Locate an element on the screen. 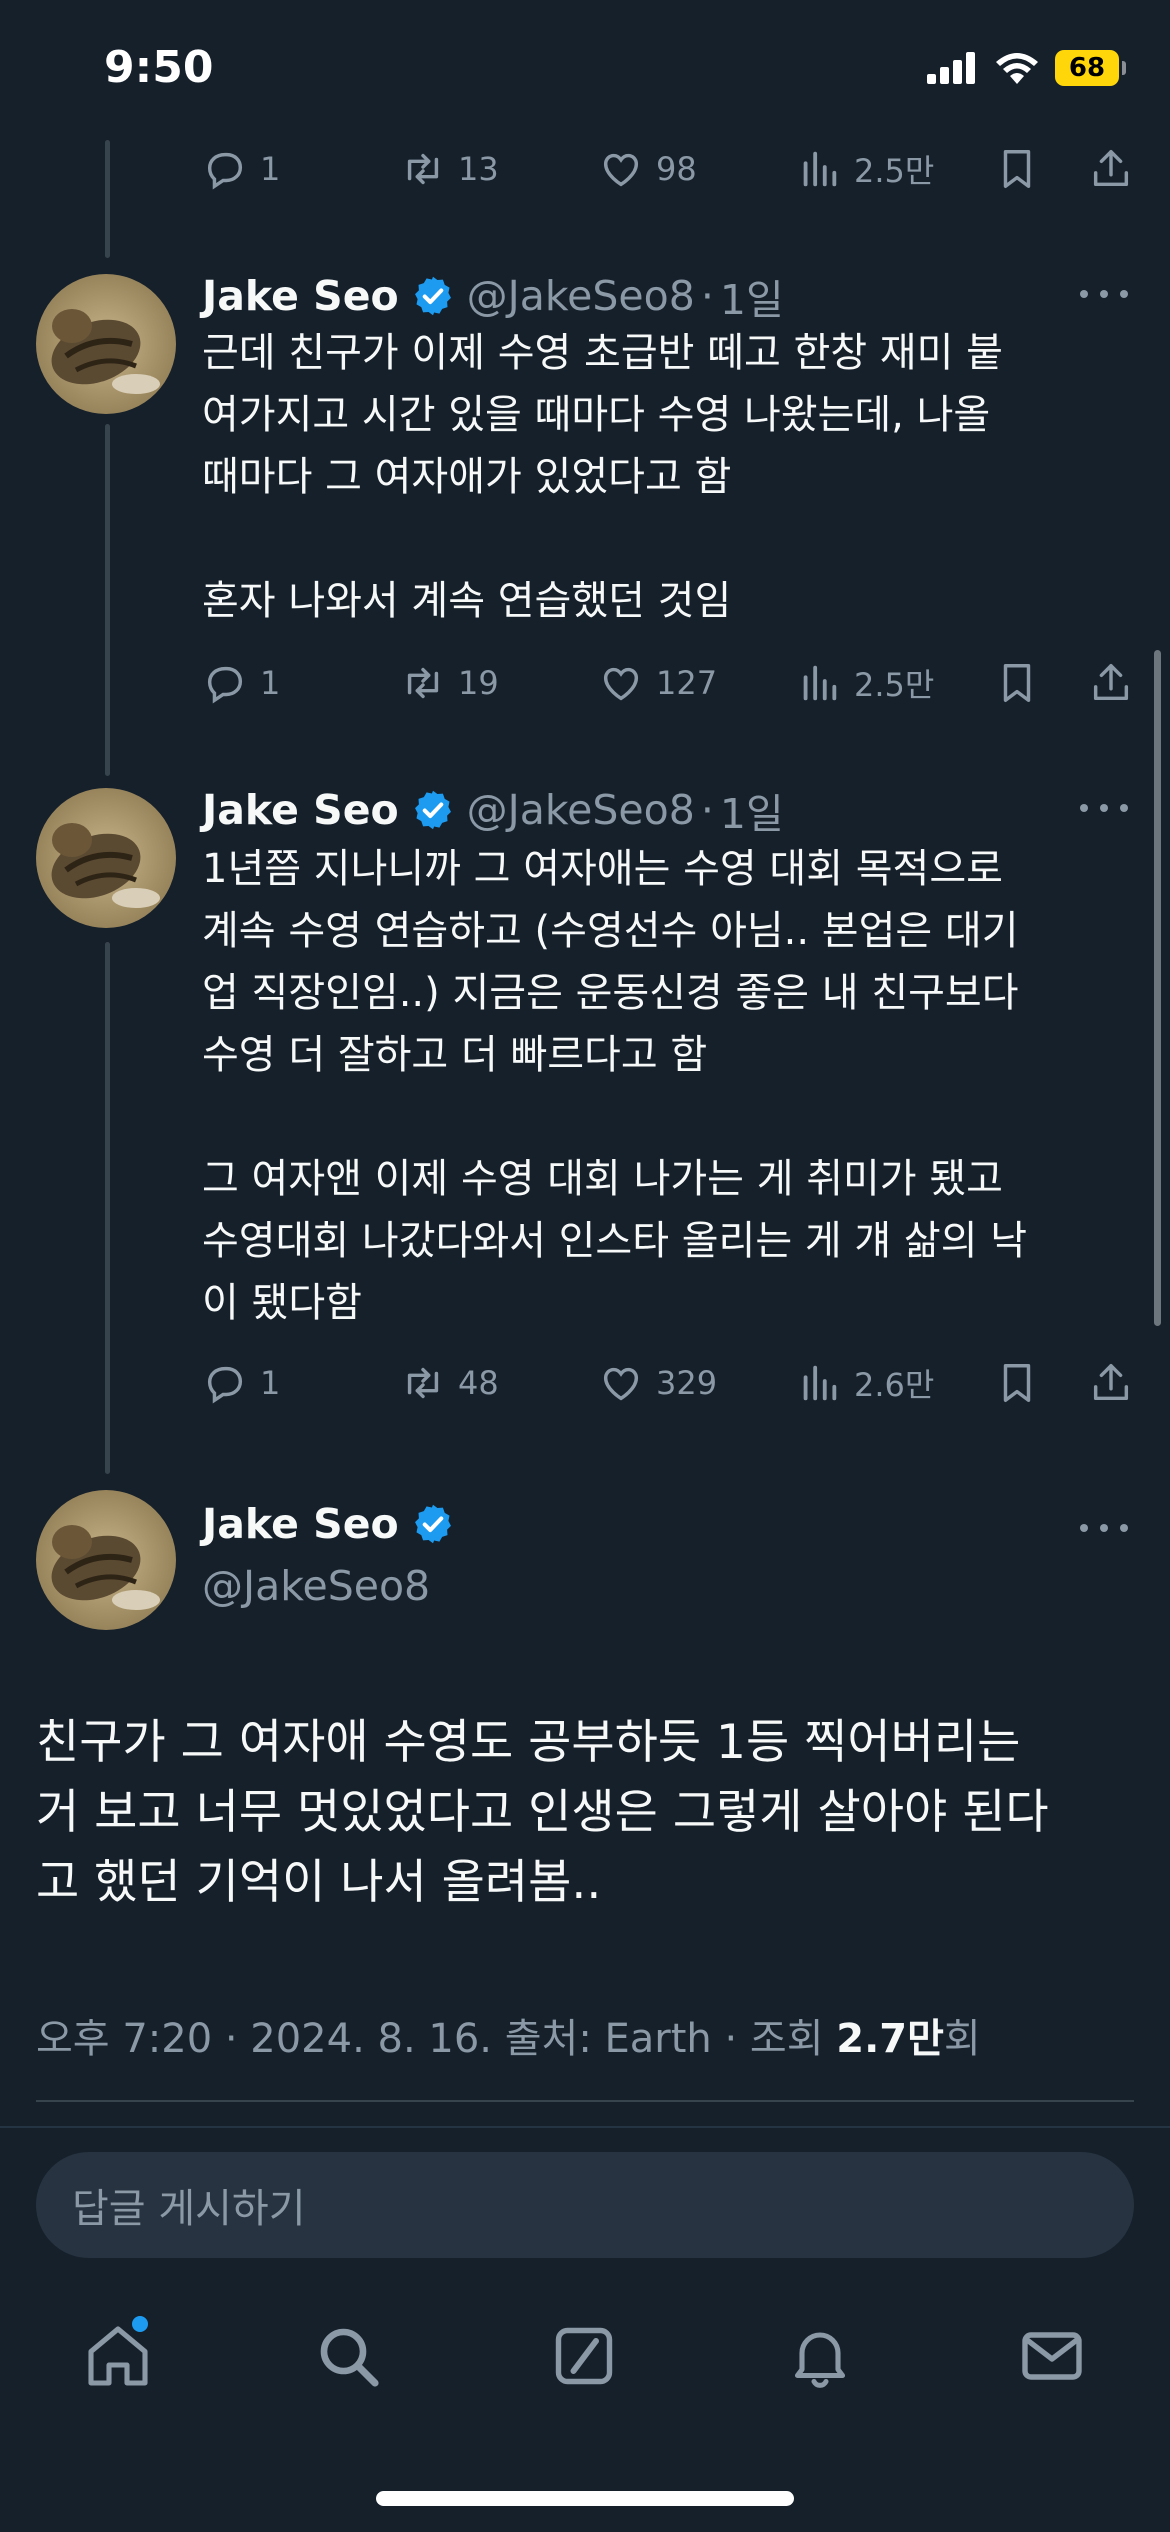 The width and height of the screenshot is (1170, 2532). like-button: 329 is located at coordinates (657, 1383).